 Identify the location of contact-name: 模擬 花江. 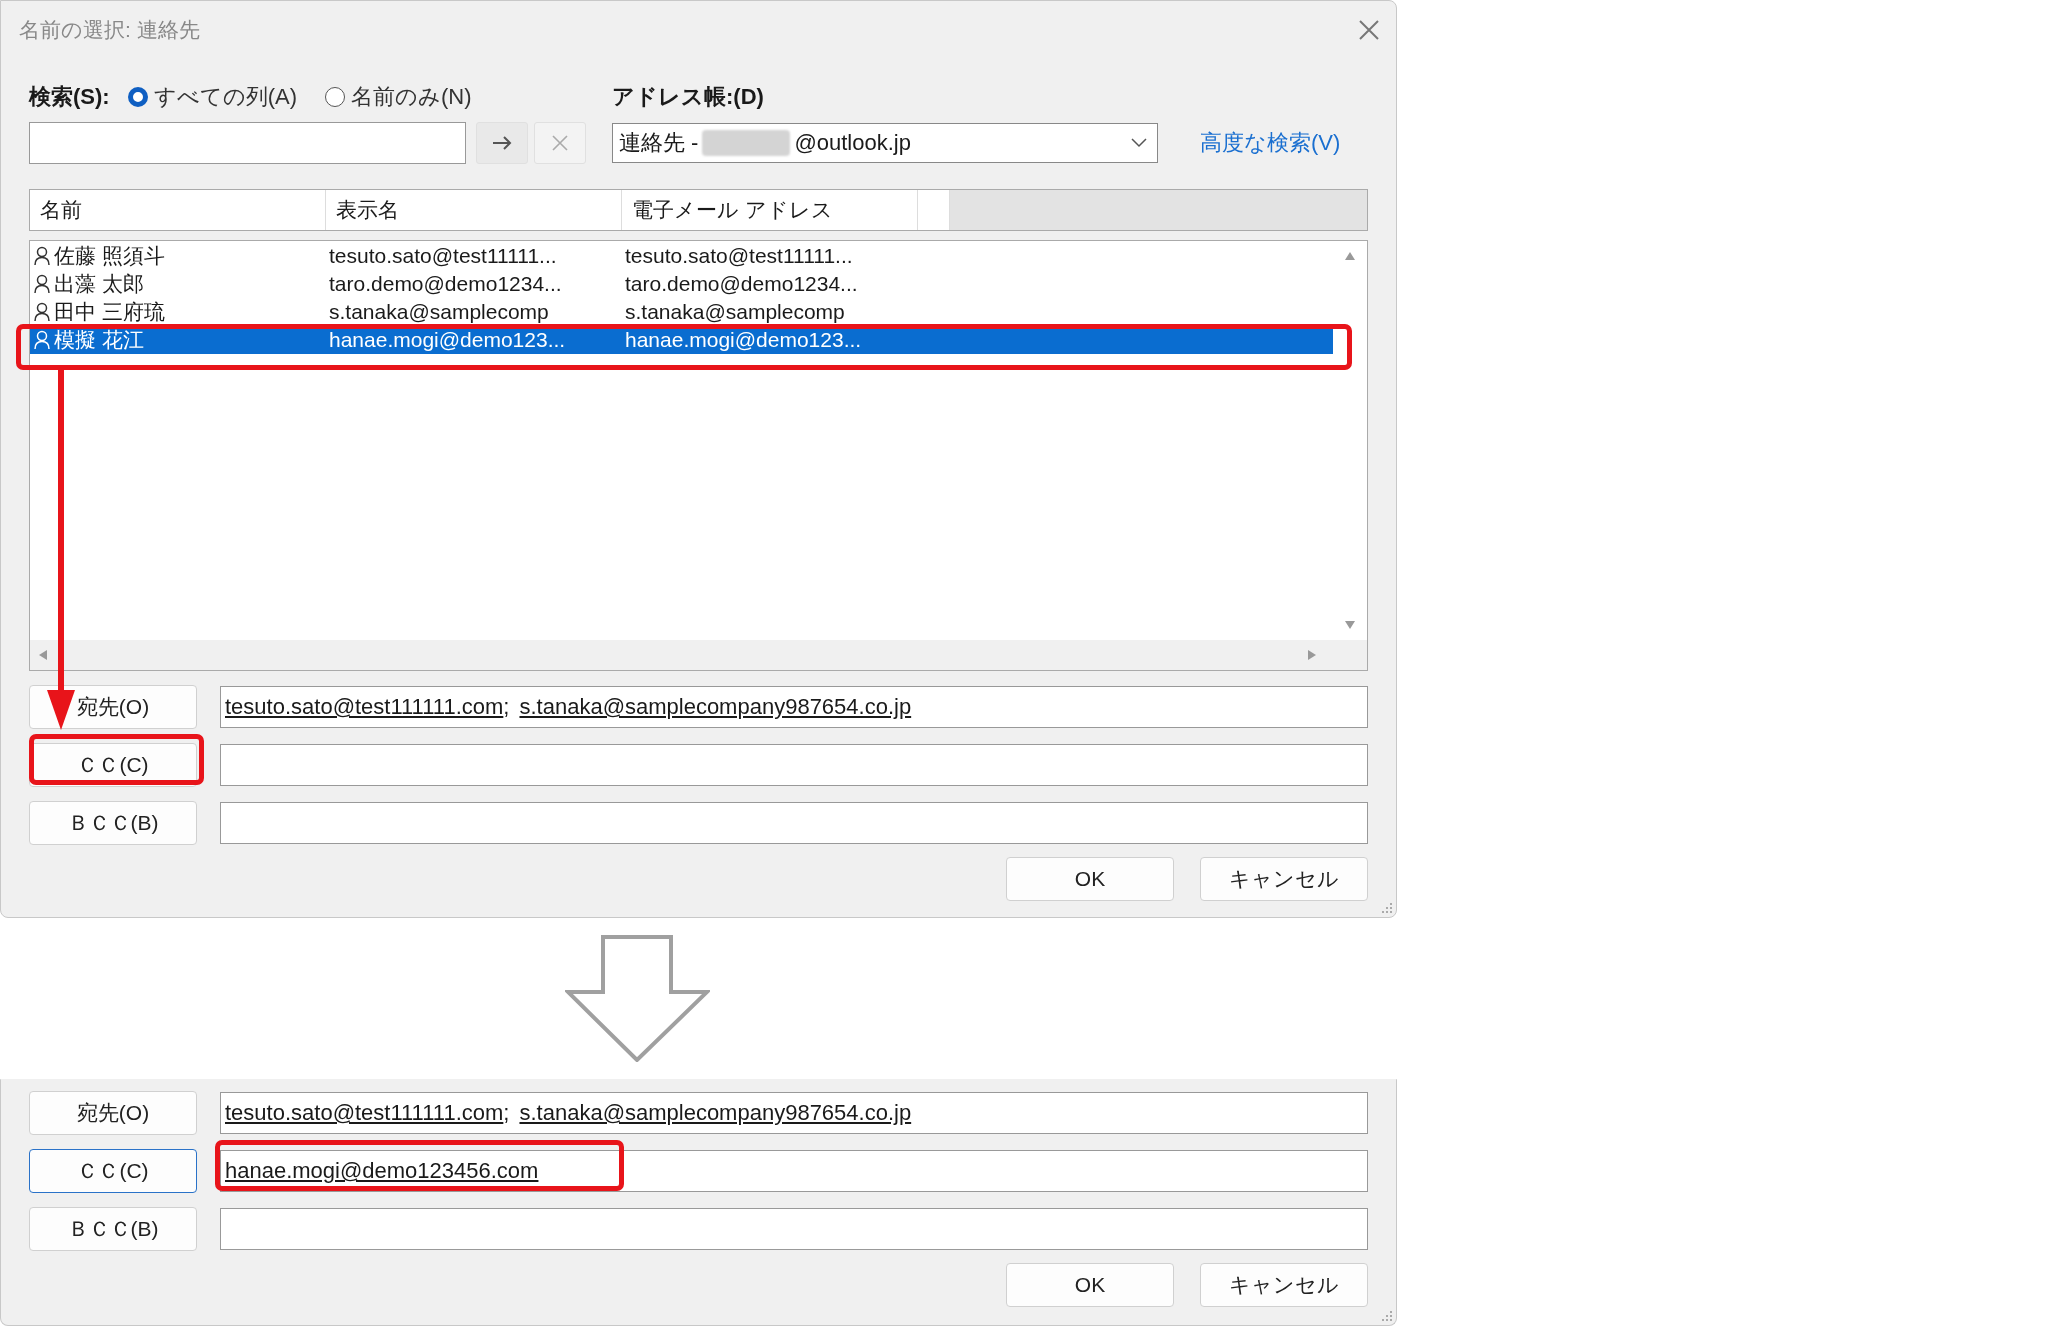
(99, 340).